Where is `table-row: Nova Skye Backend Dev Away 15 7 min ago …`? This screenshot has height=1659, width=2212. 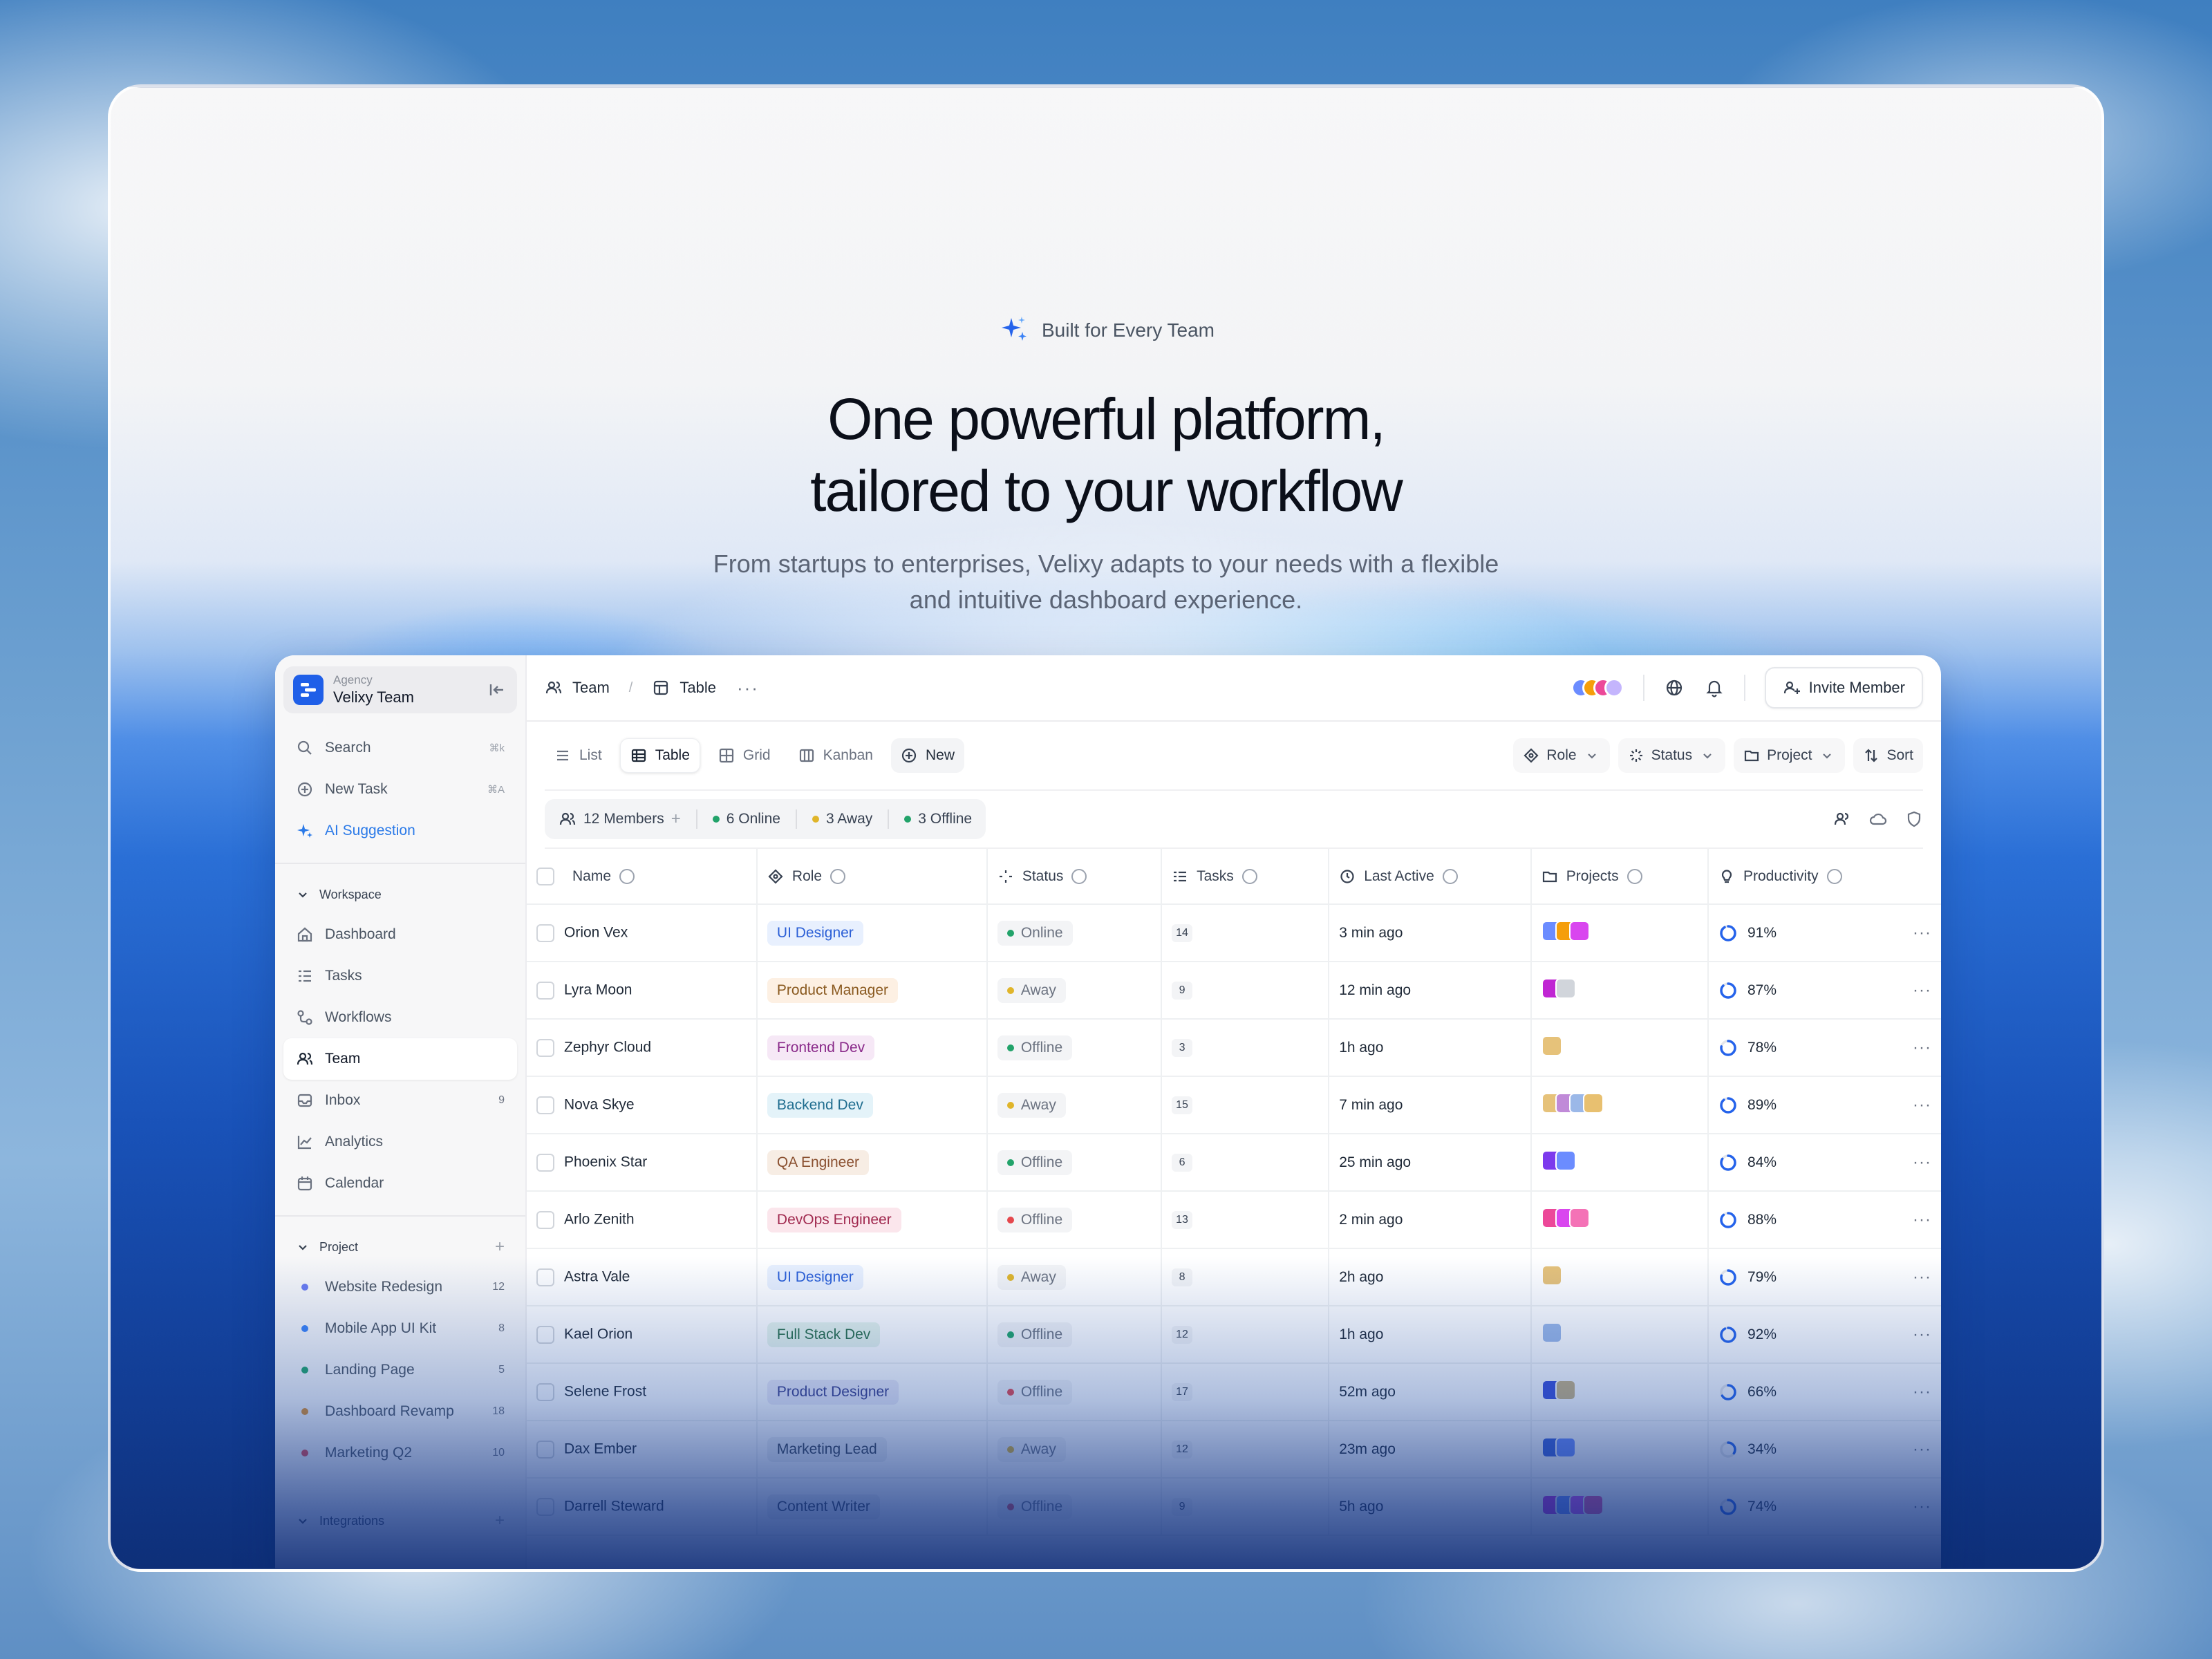
table-row: Nova Skye Backend Dev Away 15 7 min ago … is located at coordinates (1234, 1105).